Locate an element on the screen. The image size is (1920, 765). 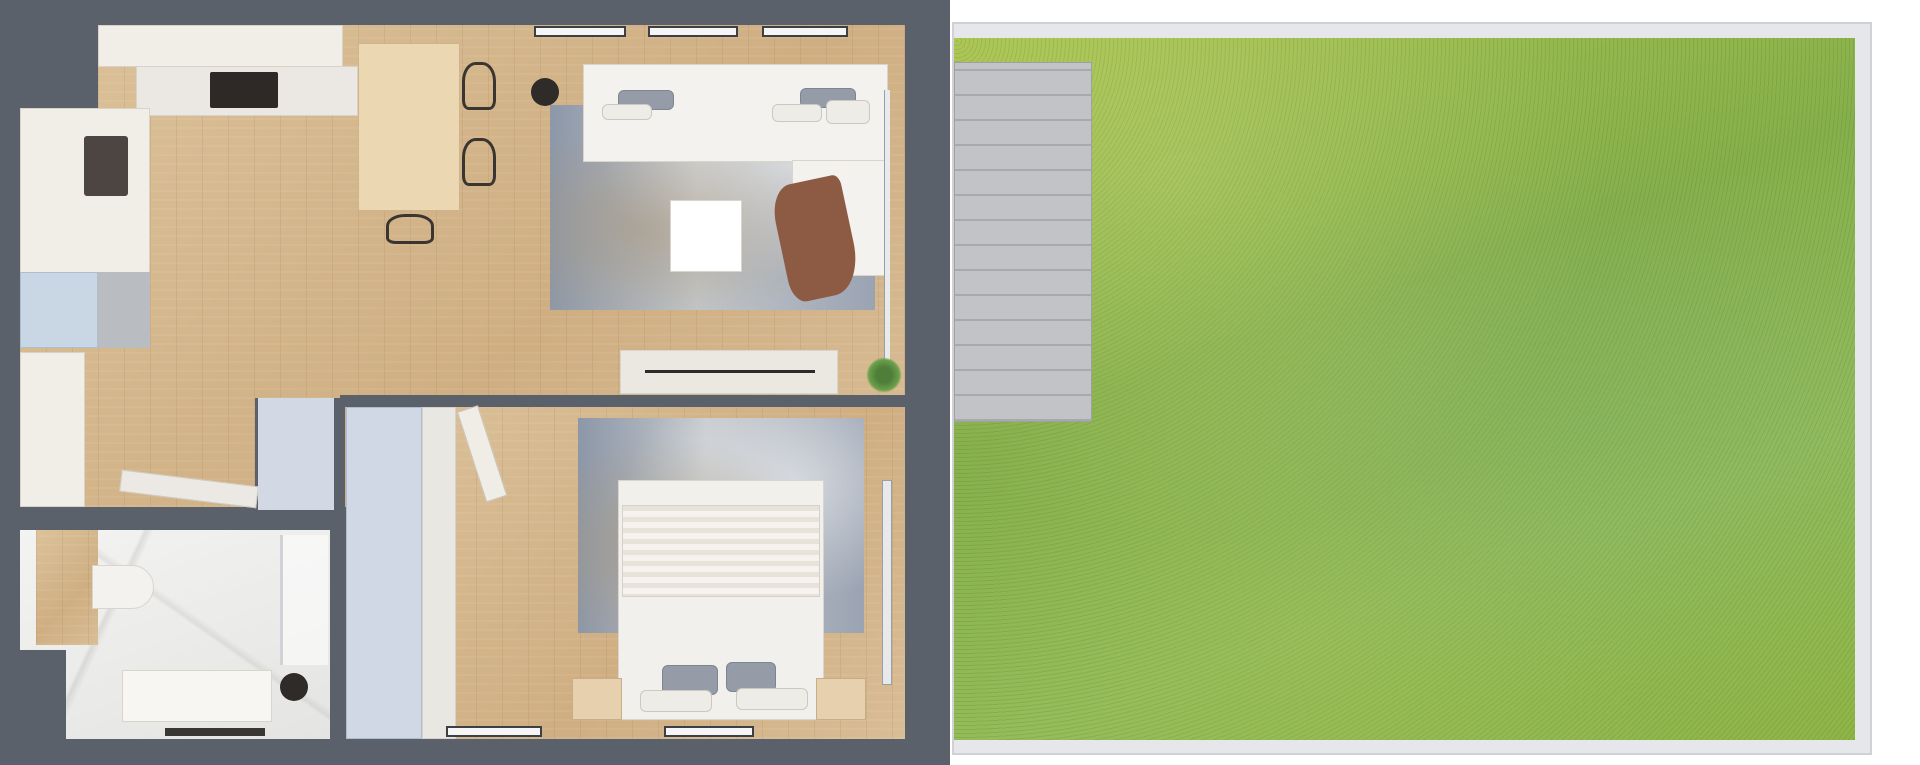
wardrobe is located at coordinates (384, 573).